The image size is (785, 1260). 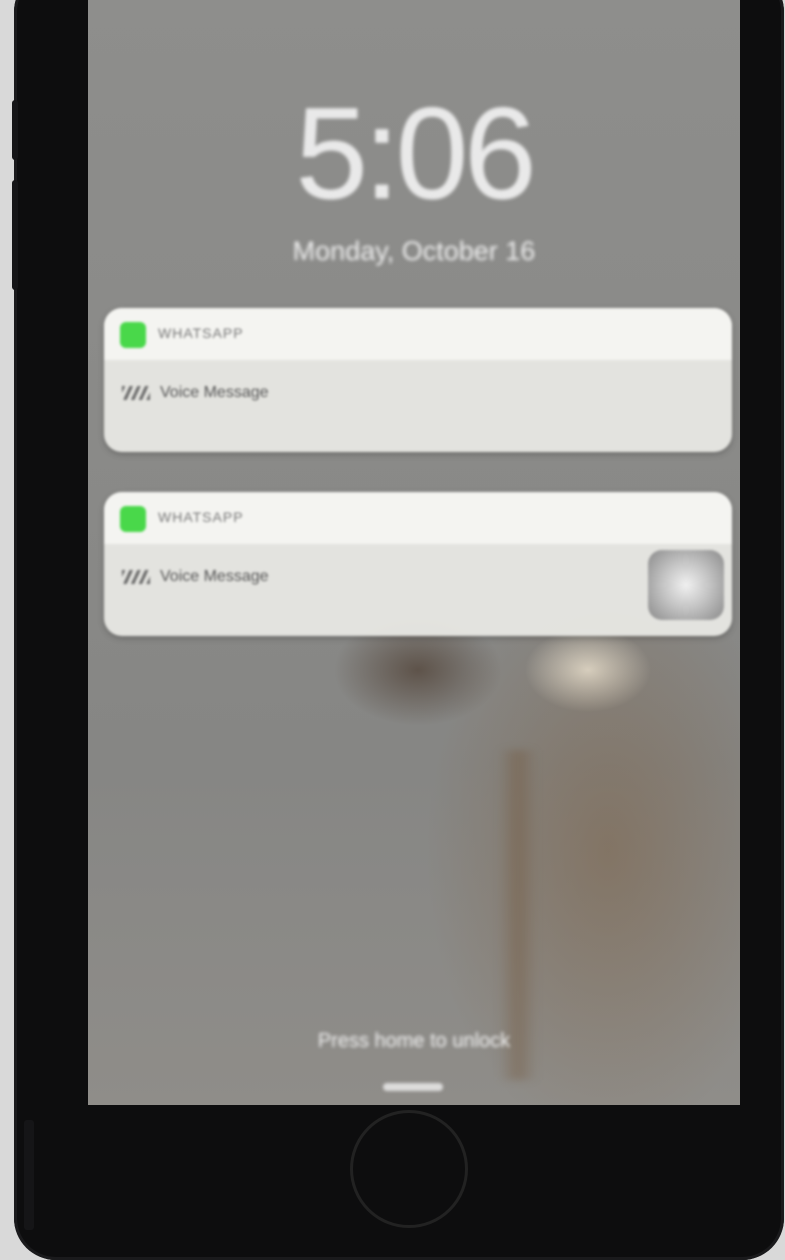 What do you see at coordinates (15, 130) in the screenshot?
I see `mute-switch` at bounding box center [15, 130].